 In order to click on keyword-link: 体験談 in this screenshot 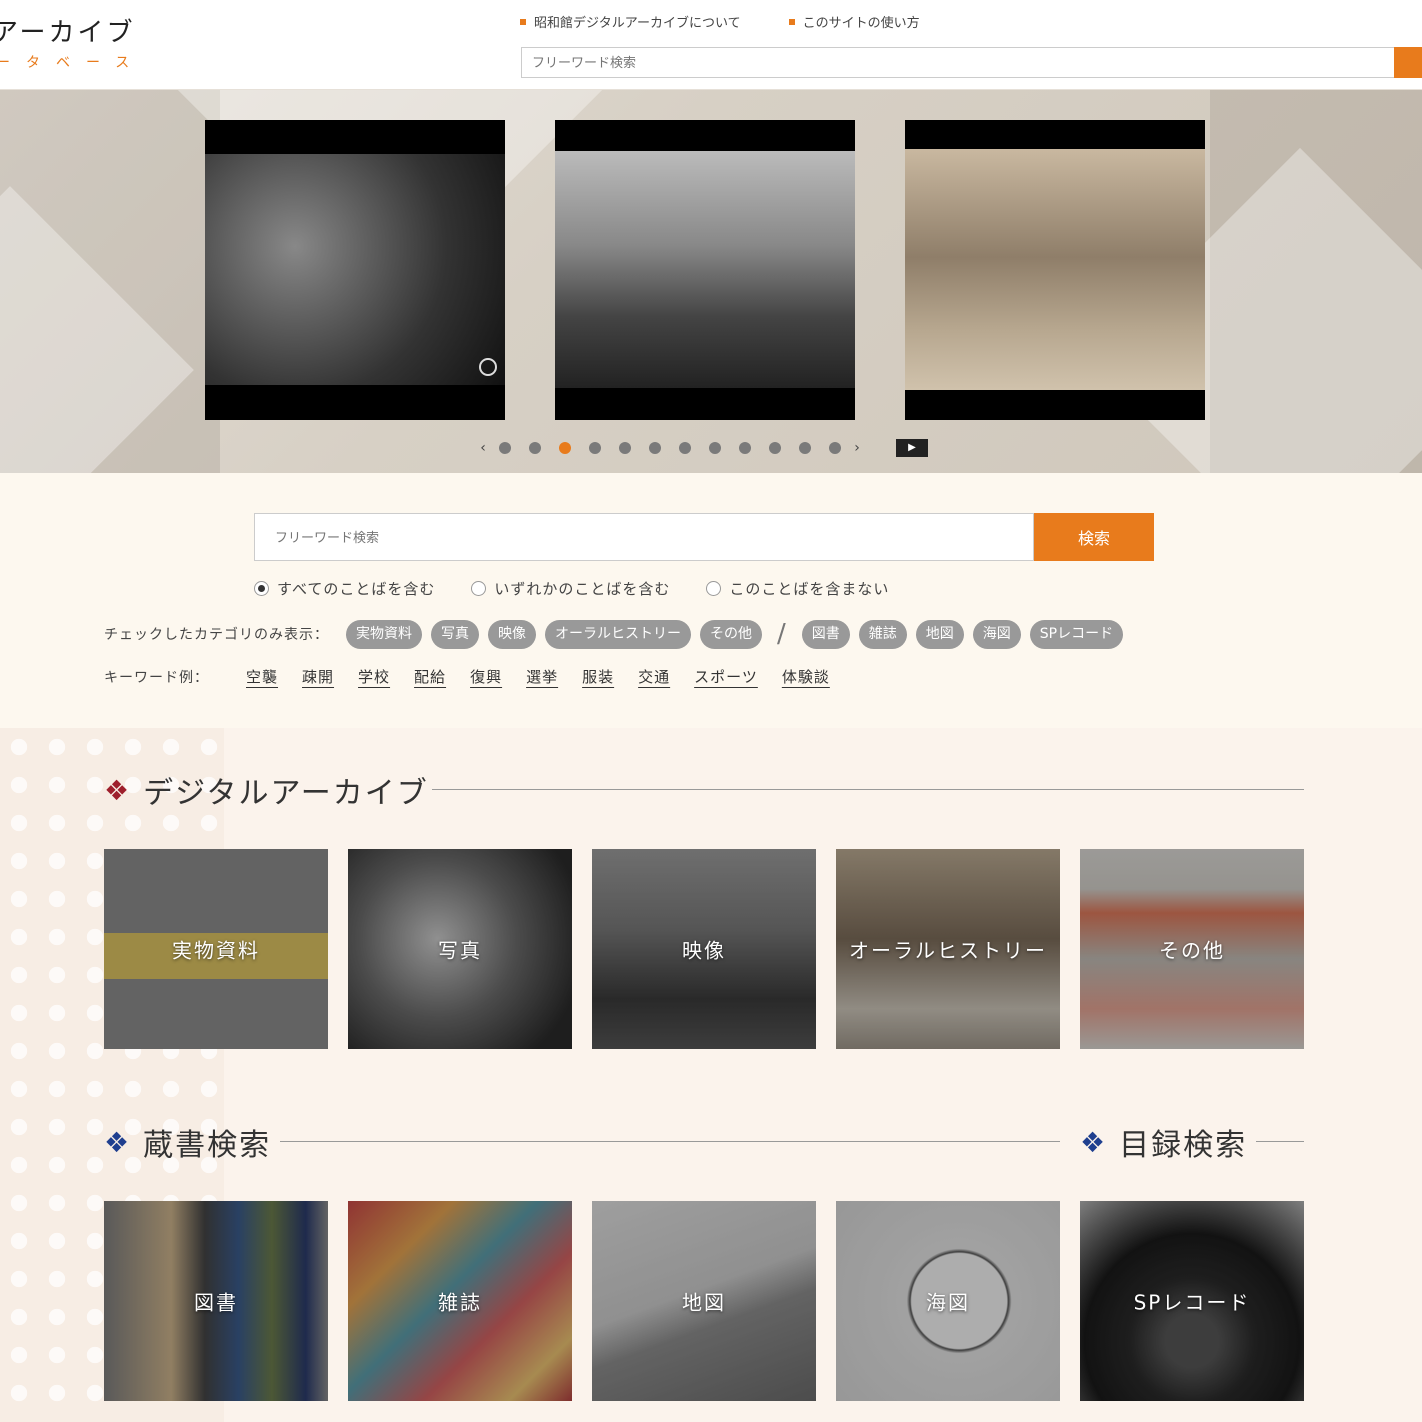, I will do `click(806, 676)`.